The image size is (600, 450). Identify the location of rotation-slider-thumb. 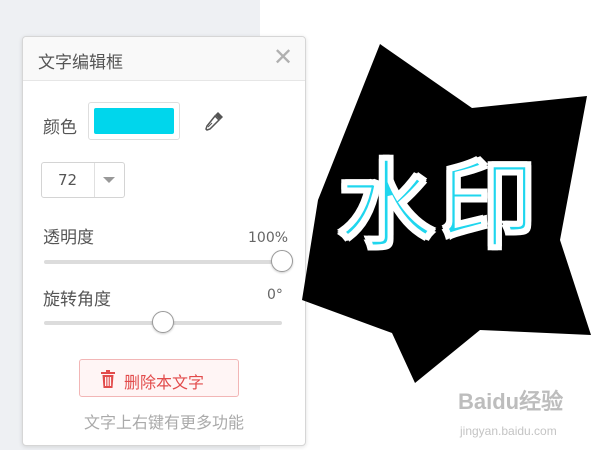
(163, 322).